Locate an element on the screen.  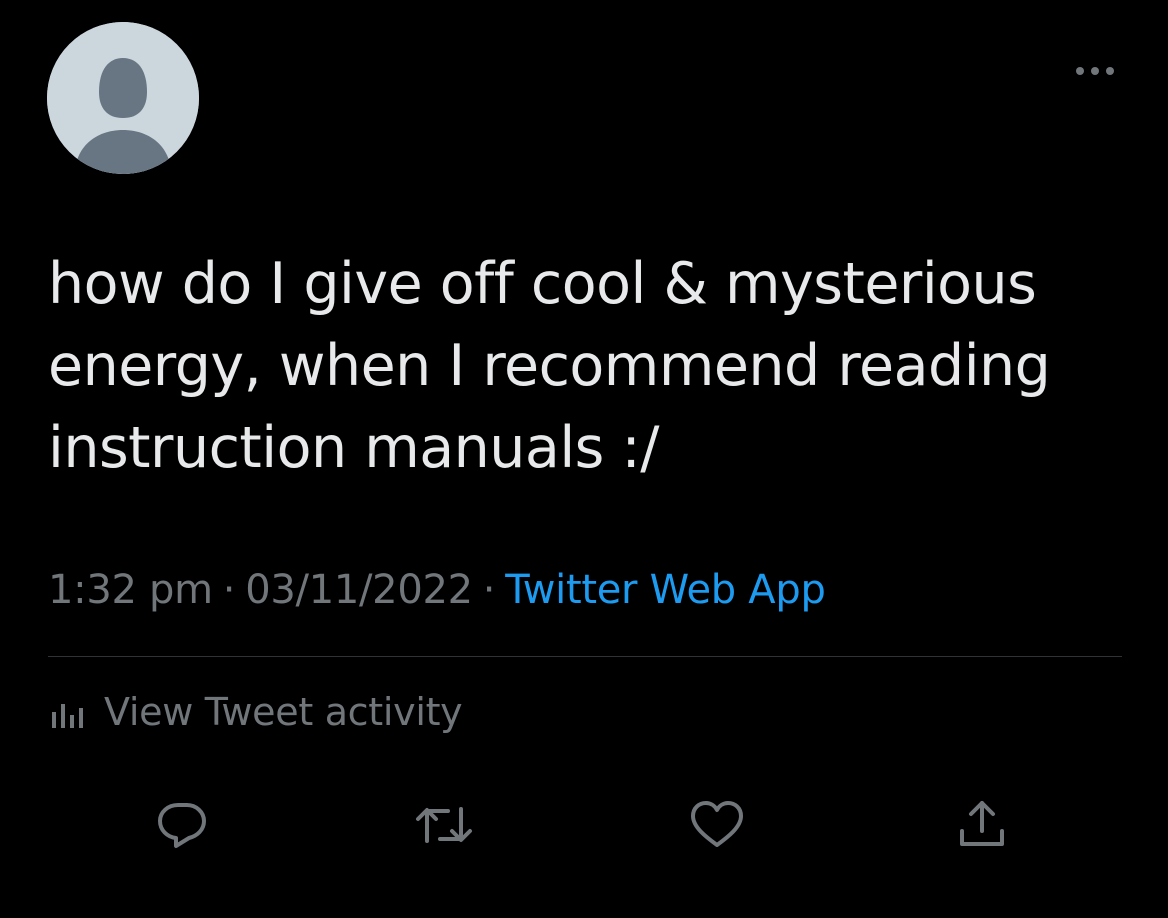
tweet-date: 03/11/2022 is located at coordinates (359, 590).